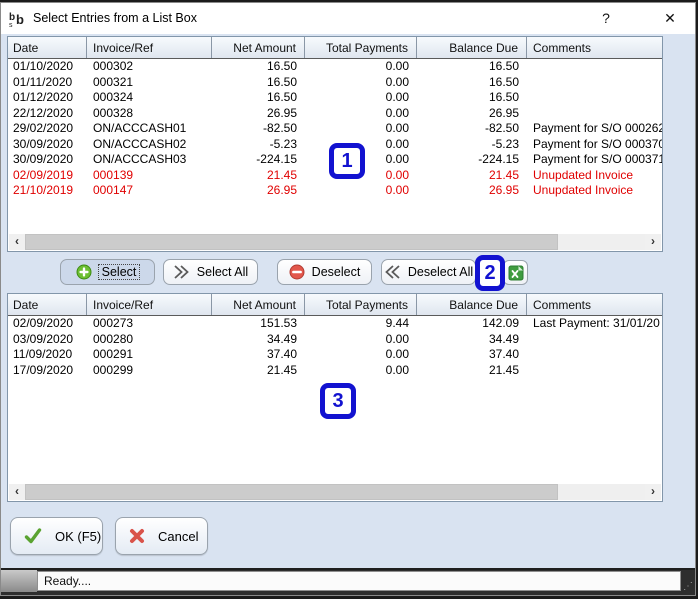 This screenshot has width=698, height=599. What do you see at coordinates (338, 401) in the screenshot?
I see `annotation-3: 3` at bounding box center [338, 401].